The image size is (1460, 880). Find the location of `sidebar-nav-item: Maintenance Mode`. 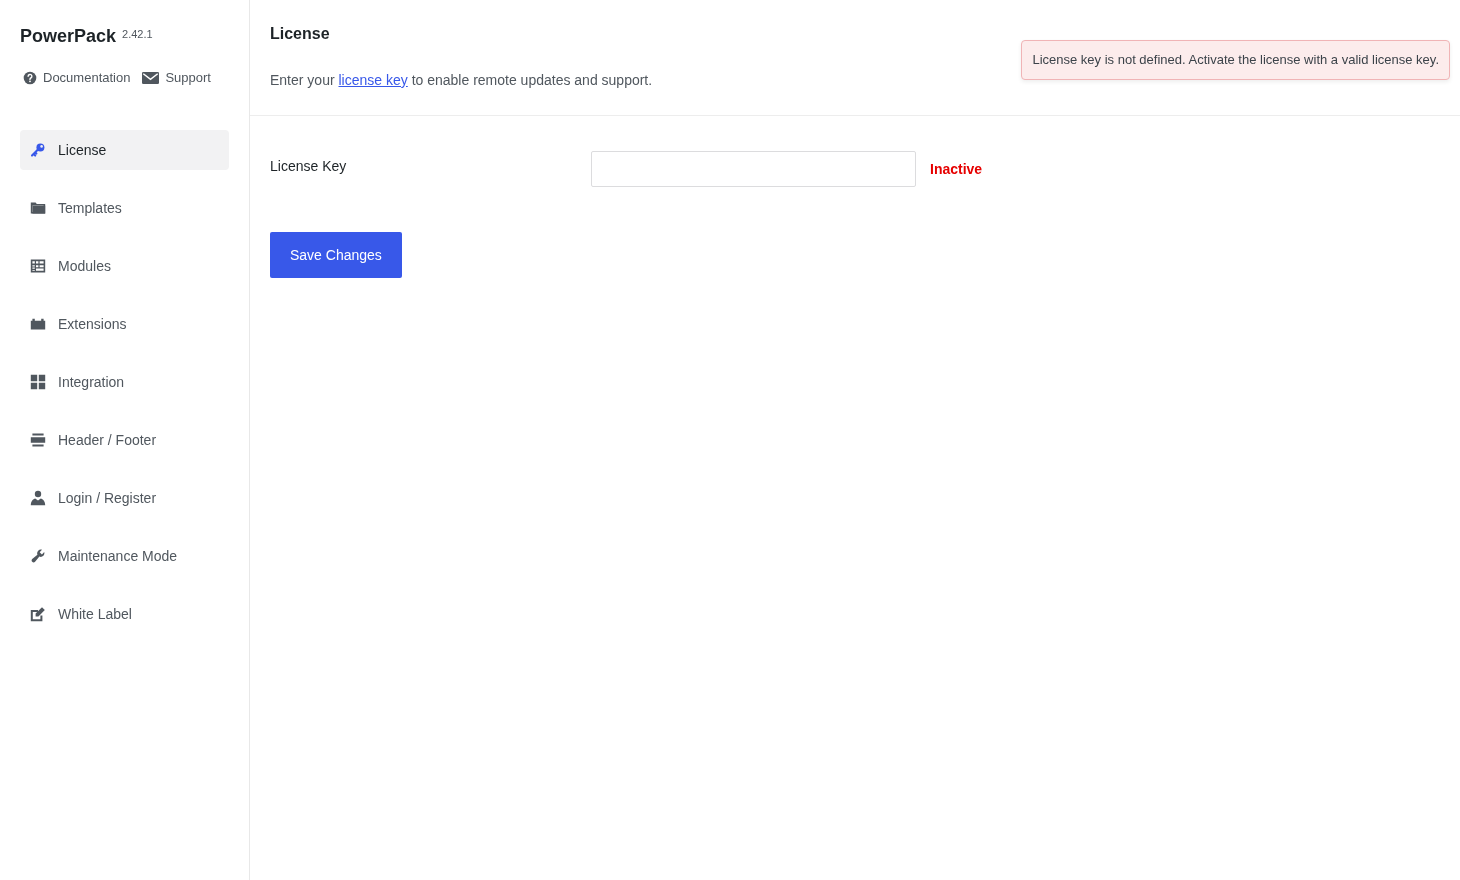

sidebar-nav-item: Maintenance Mode is located at coordinates (124, 556).